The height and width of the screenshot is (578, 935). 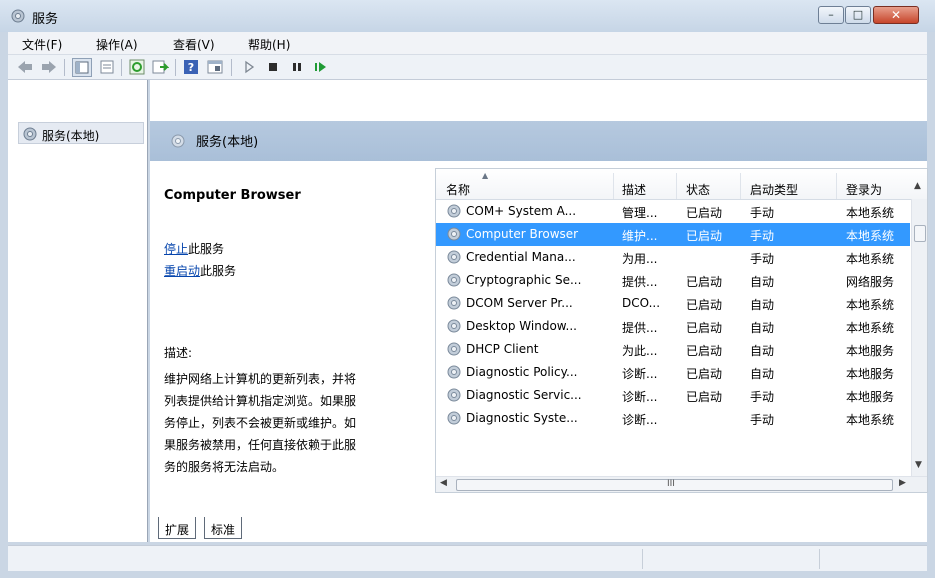 I want to click on column-header-name: 名称, so click(x=458, y=189).